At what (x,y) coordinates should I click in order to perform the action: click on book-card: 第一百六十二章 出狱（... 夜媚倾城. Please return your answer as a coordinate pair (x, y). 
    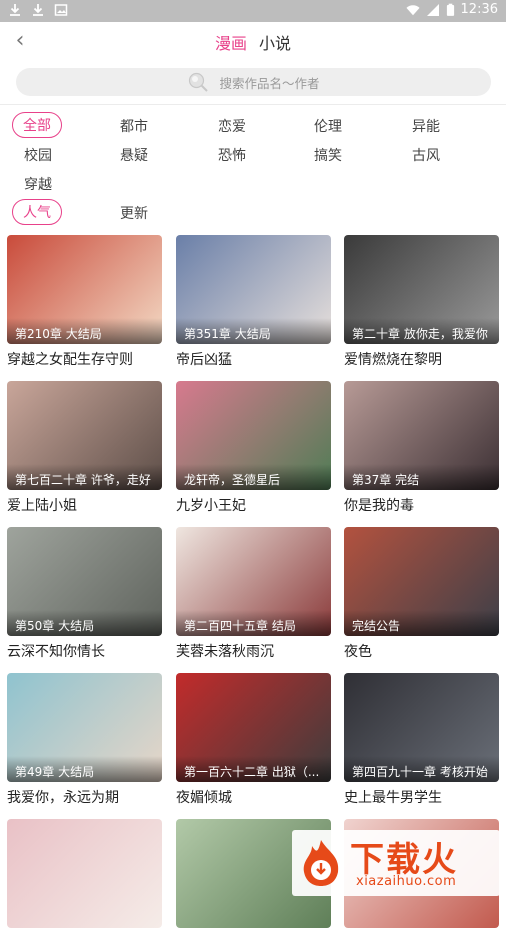
    Looking at the image, I should click on (253, 740).